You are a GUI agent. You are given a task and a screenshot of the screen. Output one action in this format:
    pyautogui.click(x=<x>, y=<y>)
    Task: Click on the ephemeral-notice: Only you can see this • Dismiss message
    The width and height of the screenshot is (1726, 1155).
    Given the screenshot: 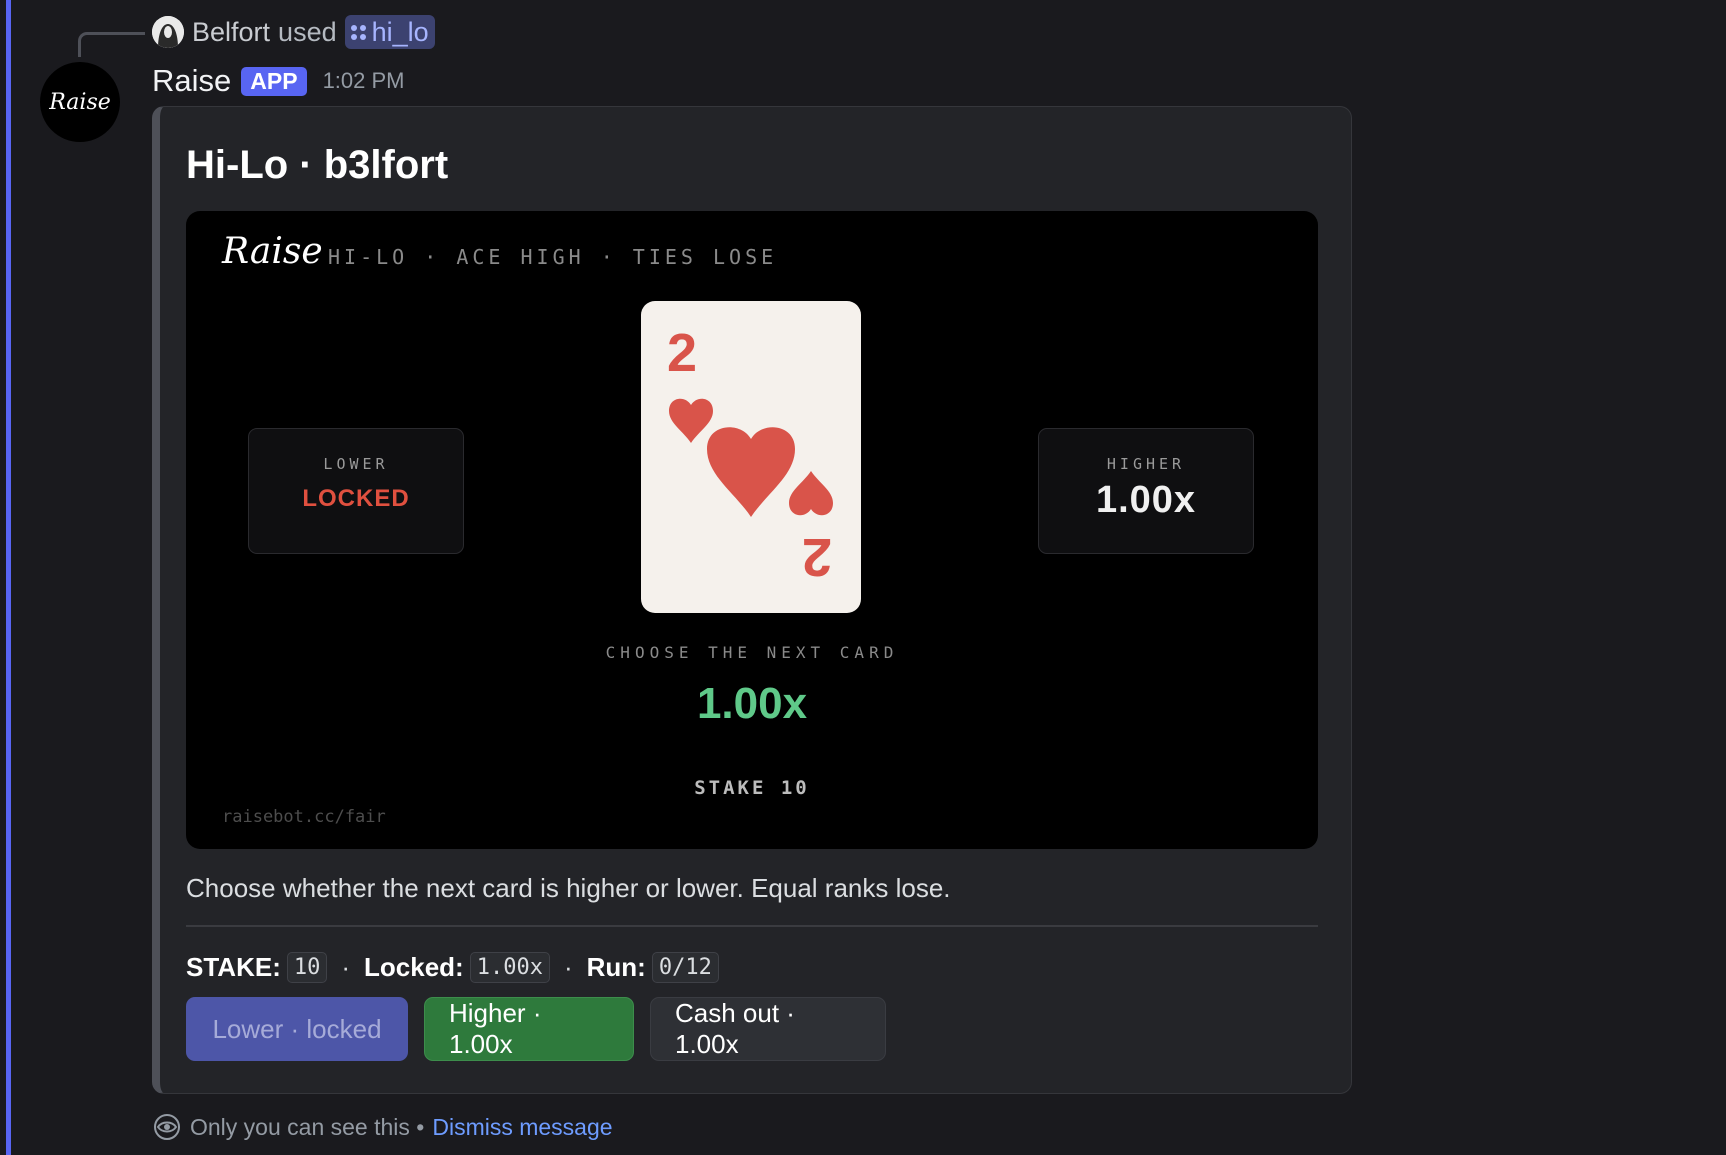 What is the action you would take?
    pyautogui.click(x=382, y=1127)
    